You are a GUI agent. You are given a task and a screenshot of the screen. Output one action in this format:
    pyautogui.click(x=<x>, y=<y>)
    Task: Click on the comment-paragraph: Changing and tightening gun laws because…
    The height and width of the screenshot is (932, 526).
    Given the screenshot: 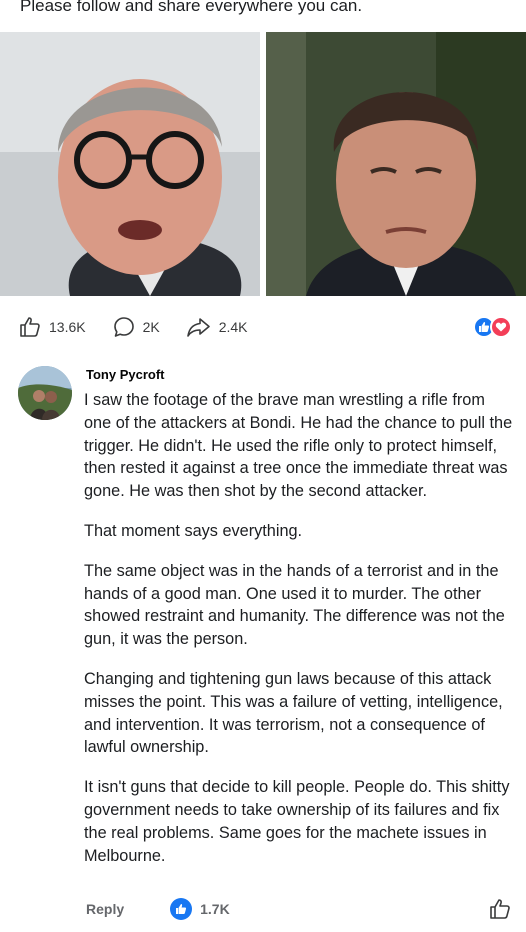 What is the action you would take?
    pyautogui.click(x=293, y=713)
    